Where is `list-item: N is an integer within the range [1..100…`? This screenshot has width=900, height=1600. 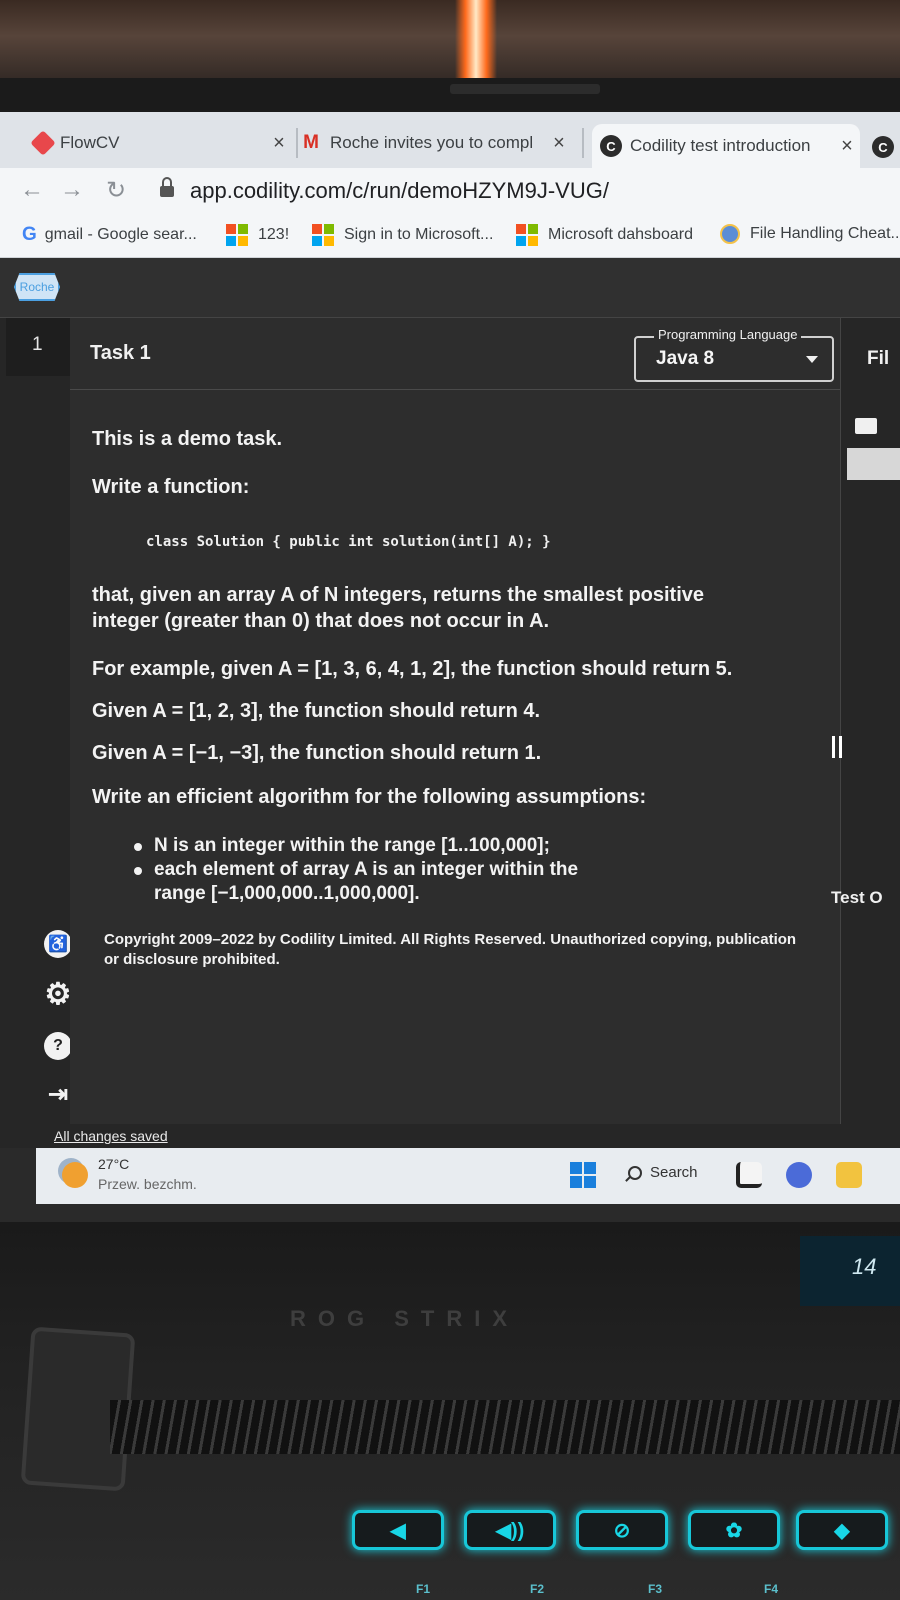 list-item: N is an integer within the range [1..100… is located at coordinates (467, 846).